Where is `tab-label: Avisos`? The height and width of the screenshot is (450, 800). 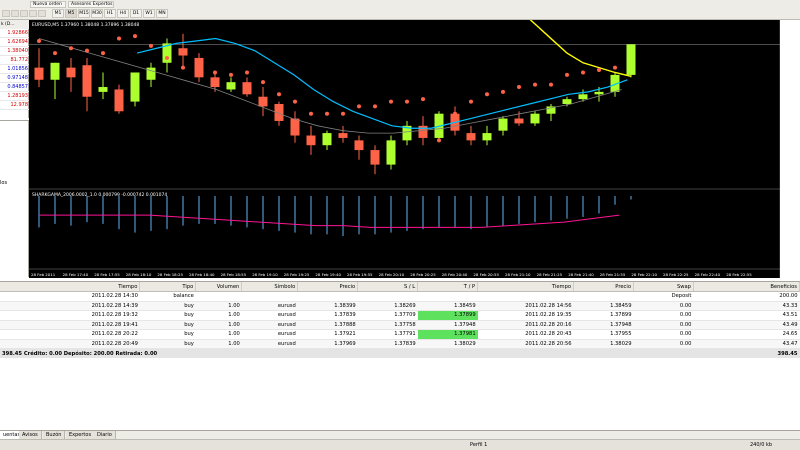
tab-label: Avisos is located at coordinates (30, 435).